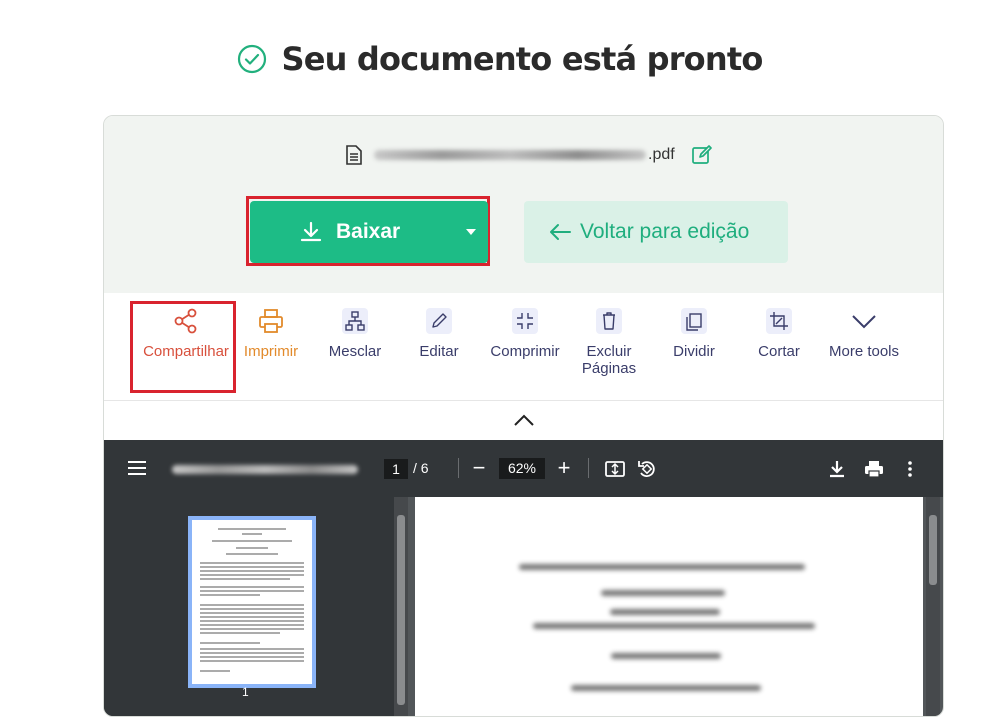  Describe the element at coordinates (694, 321) in the screenshot. I see `split-icon` at that location.